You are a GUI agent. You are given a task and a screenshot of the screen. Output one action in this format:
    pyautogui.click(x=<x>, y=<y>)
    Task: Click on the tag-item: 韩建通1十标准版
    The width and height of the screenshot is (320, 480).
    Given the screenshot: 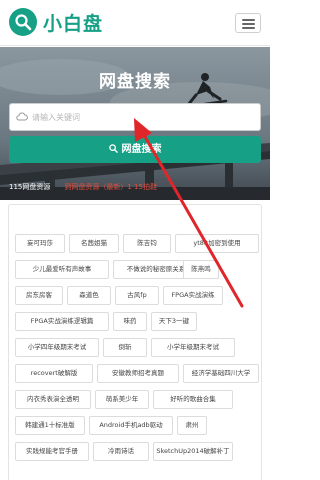 What is the action you would take?
    pyautogui.click(x=50, y=425)
    